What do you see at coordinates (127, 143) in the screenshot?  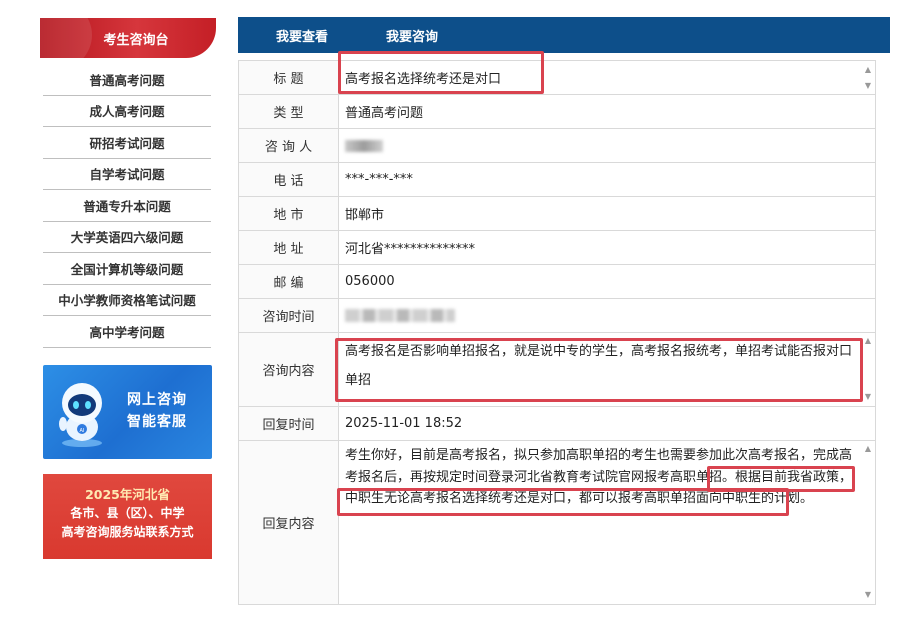 I see `sidebar-item-postgrad: 研招考试问题` at bounding box center [127, 143].